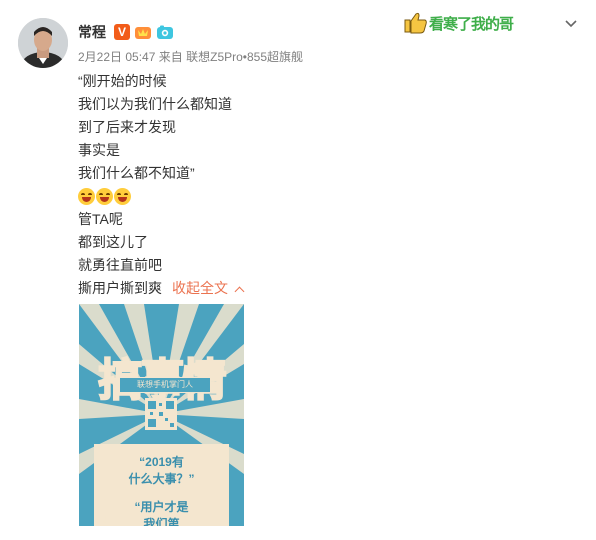 The width and height of the screenshot is (596, 540). I want to click on follow-badge-text: 看寒了我的哥, so click(471, 24).